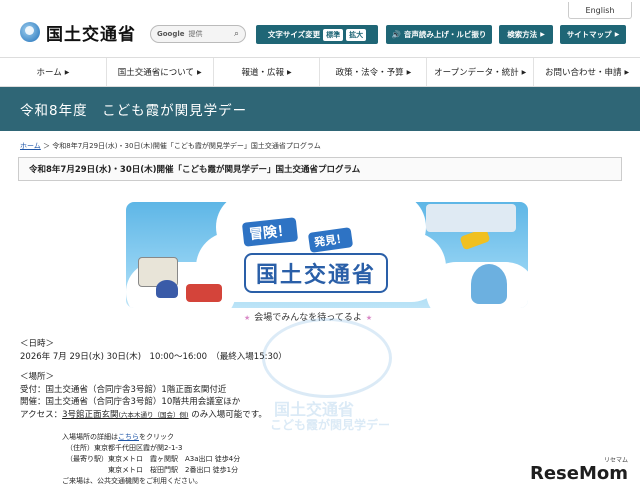  I want to click on read-aloud-label: 音声読み上げ・ルビ振り, so click(445, 34).